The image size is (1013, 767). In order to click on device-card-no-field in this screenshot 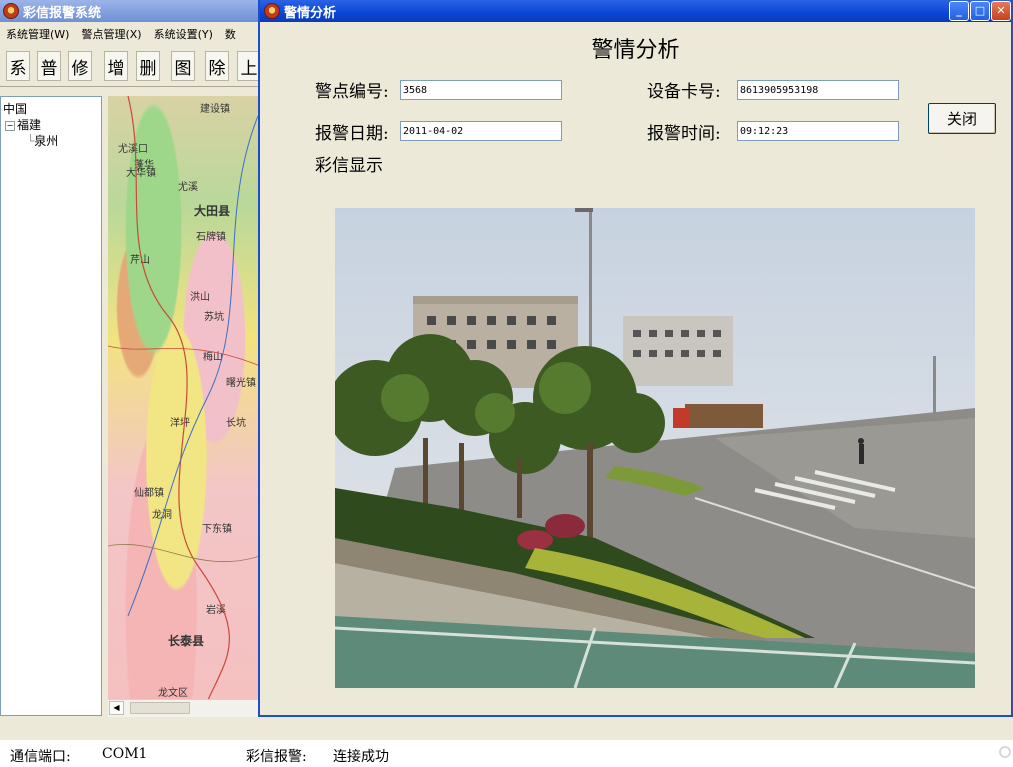, I will do `click(818, 90)`.